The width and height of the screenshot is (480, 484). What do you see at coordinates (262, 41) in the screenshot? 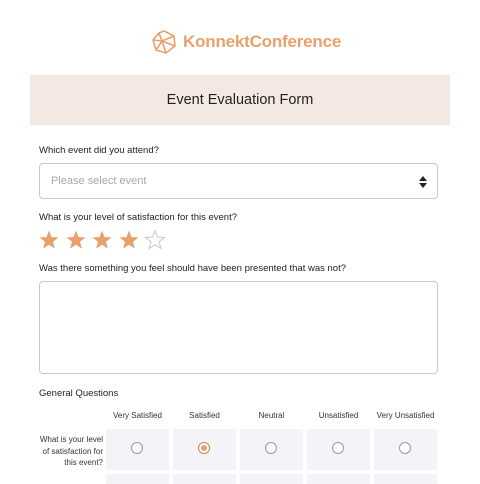
I see `brand-name: KonnektConference` at bounding box center [262, 41].